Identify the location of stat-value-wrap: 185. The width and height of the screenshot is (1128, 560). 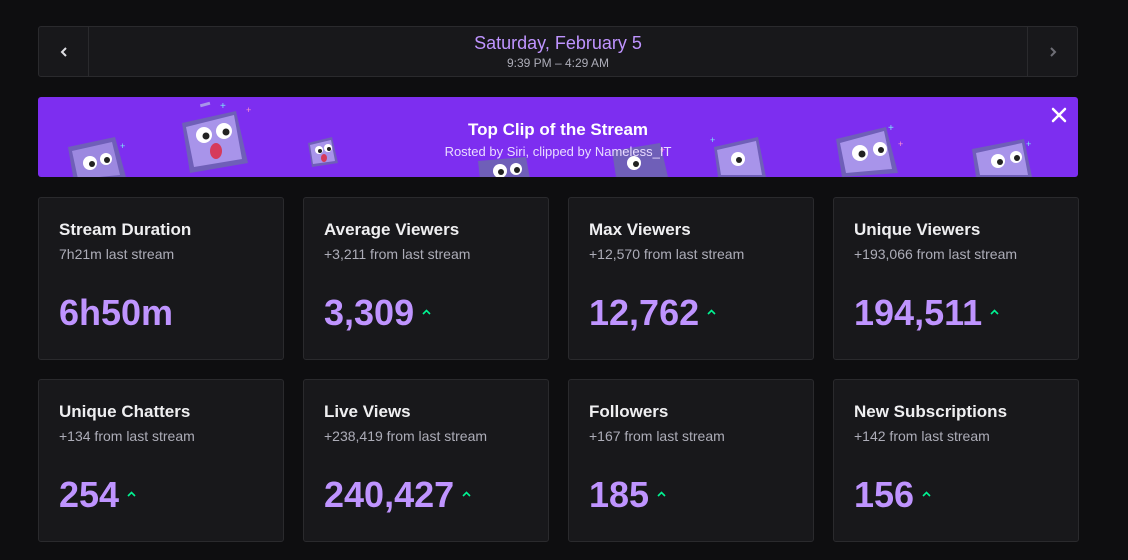
(627, 495).